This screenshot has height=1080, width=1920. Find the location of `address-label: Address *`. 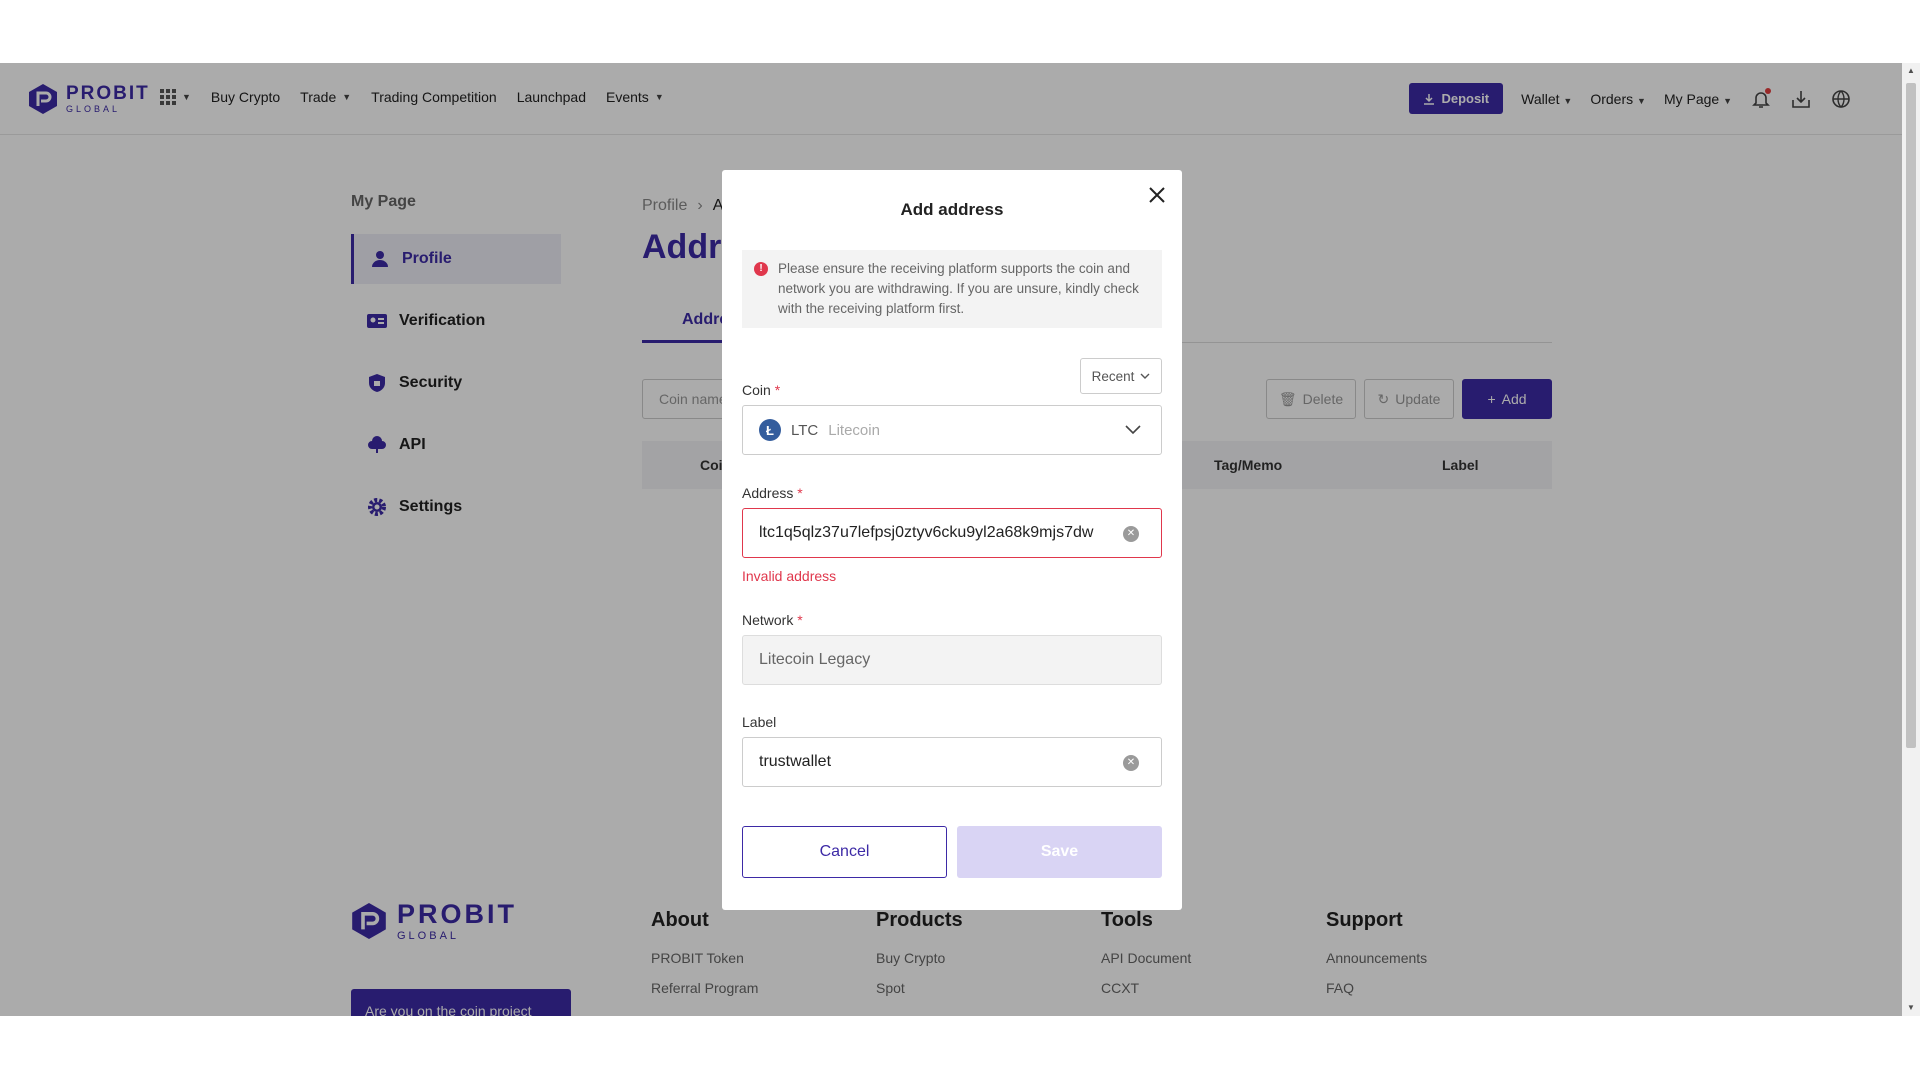

address-label: Address * is located at coordinates (772, 493).